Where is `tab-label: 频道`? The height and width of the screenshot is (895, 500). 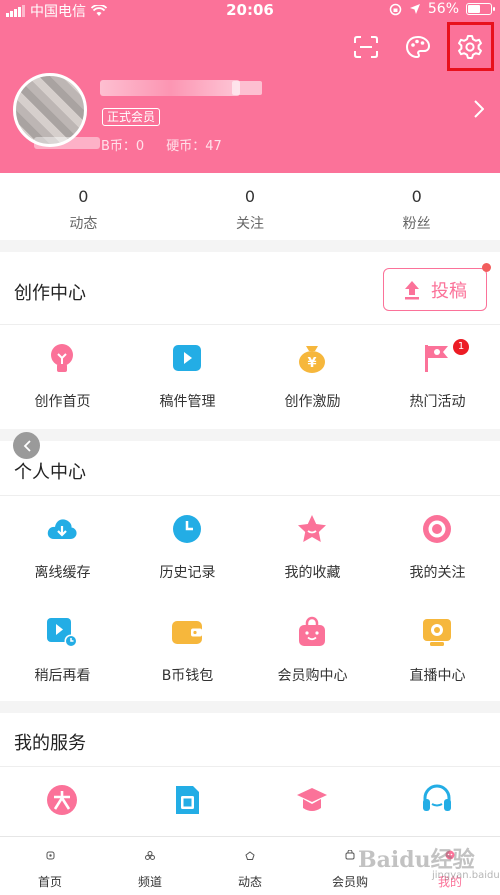 tab-label: 频道 is located at coordinates (149, 882).